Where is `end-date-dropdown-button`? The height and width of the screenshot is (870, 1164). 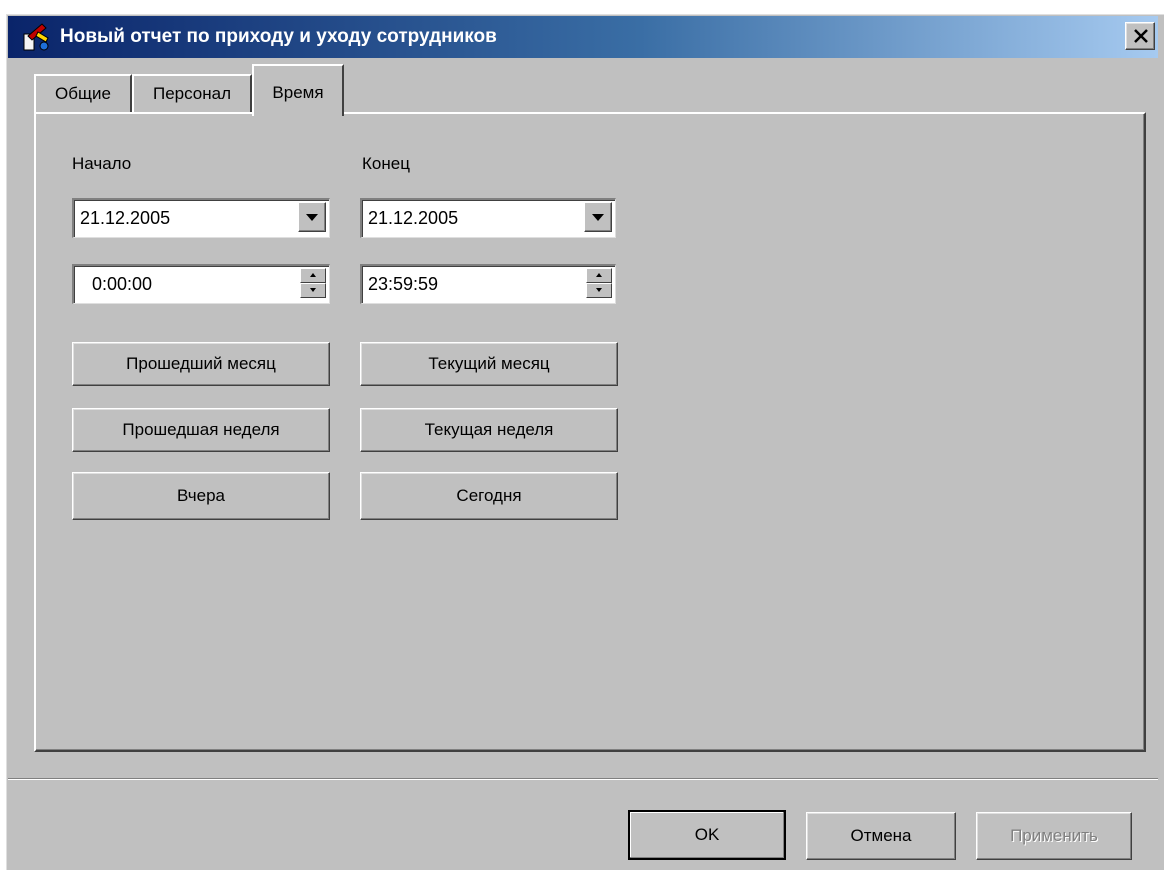 end-date-dropdown-button is located at coordinates (598, 217).